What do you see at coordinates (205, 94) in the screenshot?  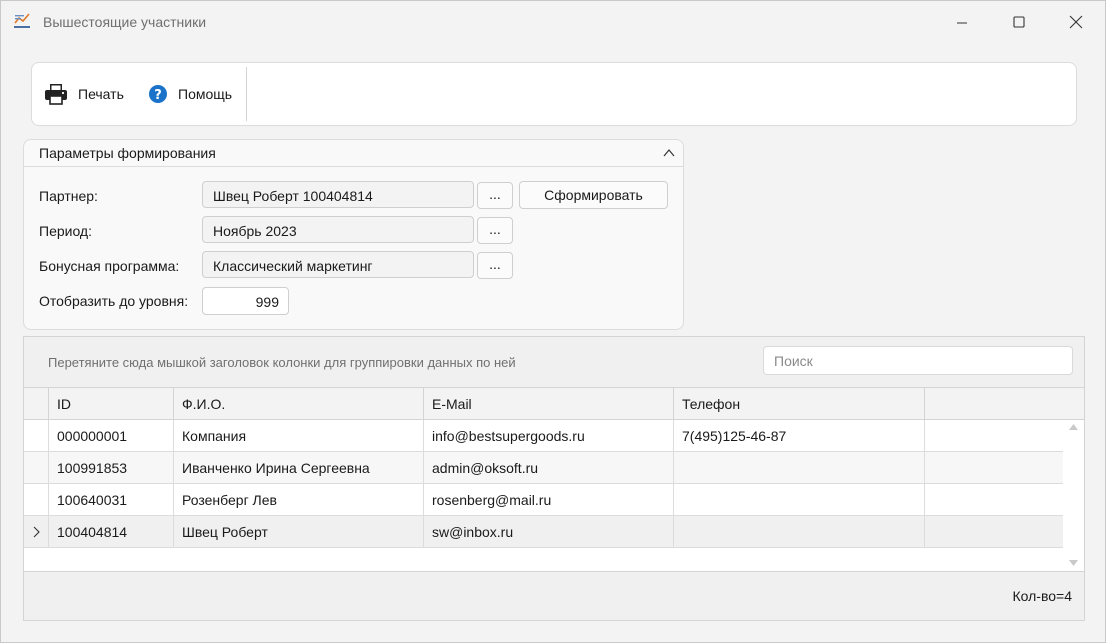 I see `help-label: Помощь` at bounding box center [205, 94].